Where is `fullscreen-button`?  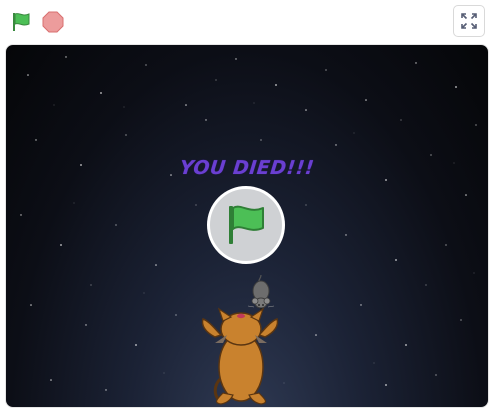 fullscreen-button is located at coordinates (469, 21).